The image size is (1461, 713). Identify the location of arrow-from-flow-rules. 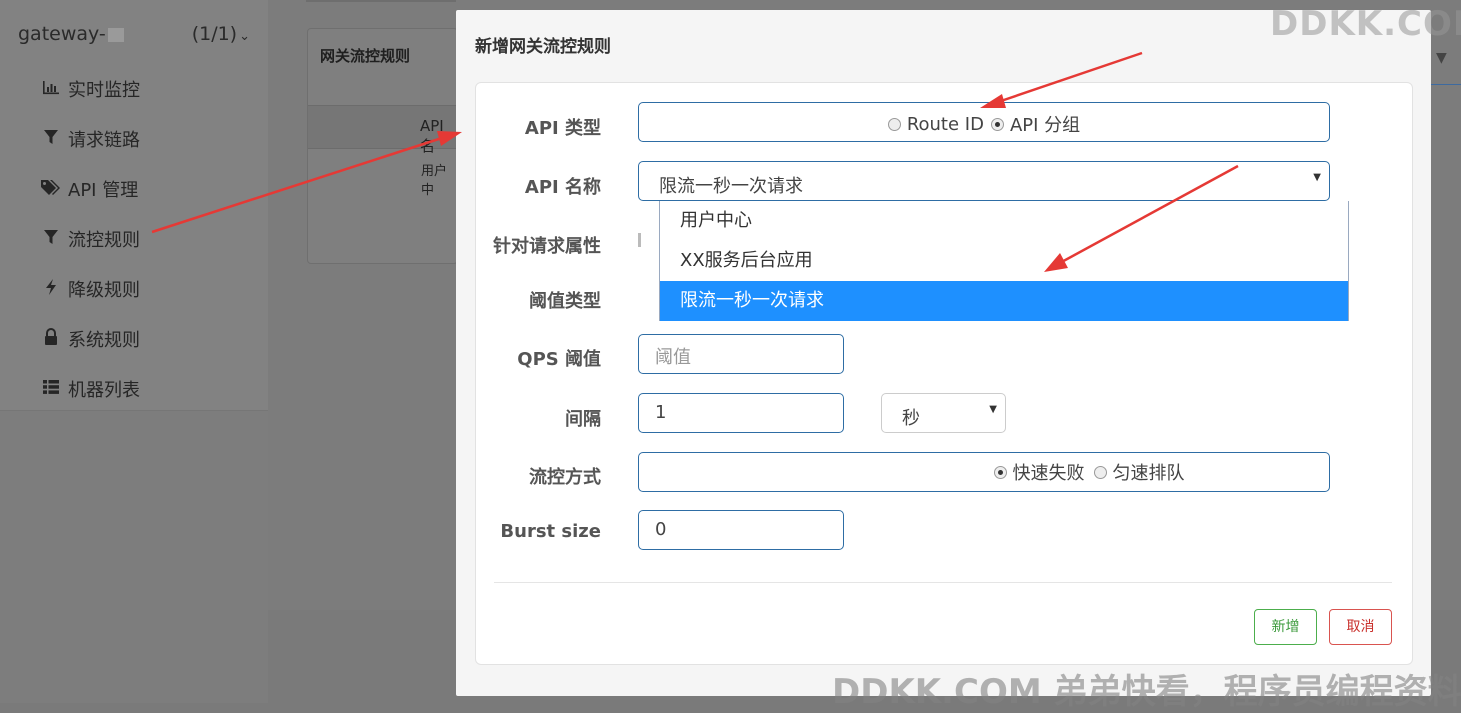
(306, 182).